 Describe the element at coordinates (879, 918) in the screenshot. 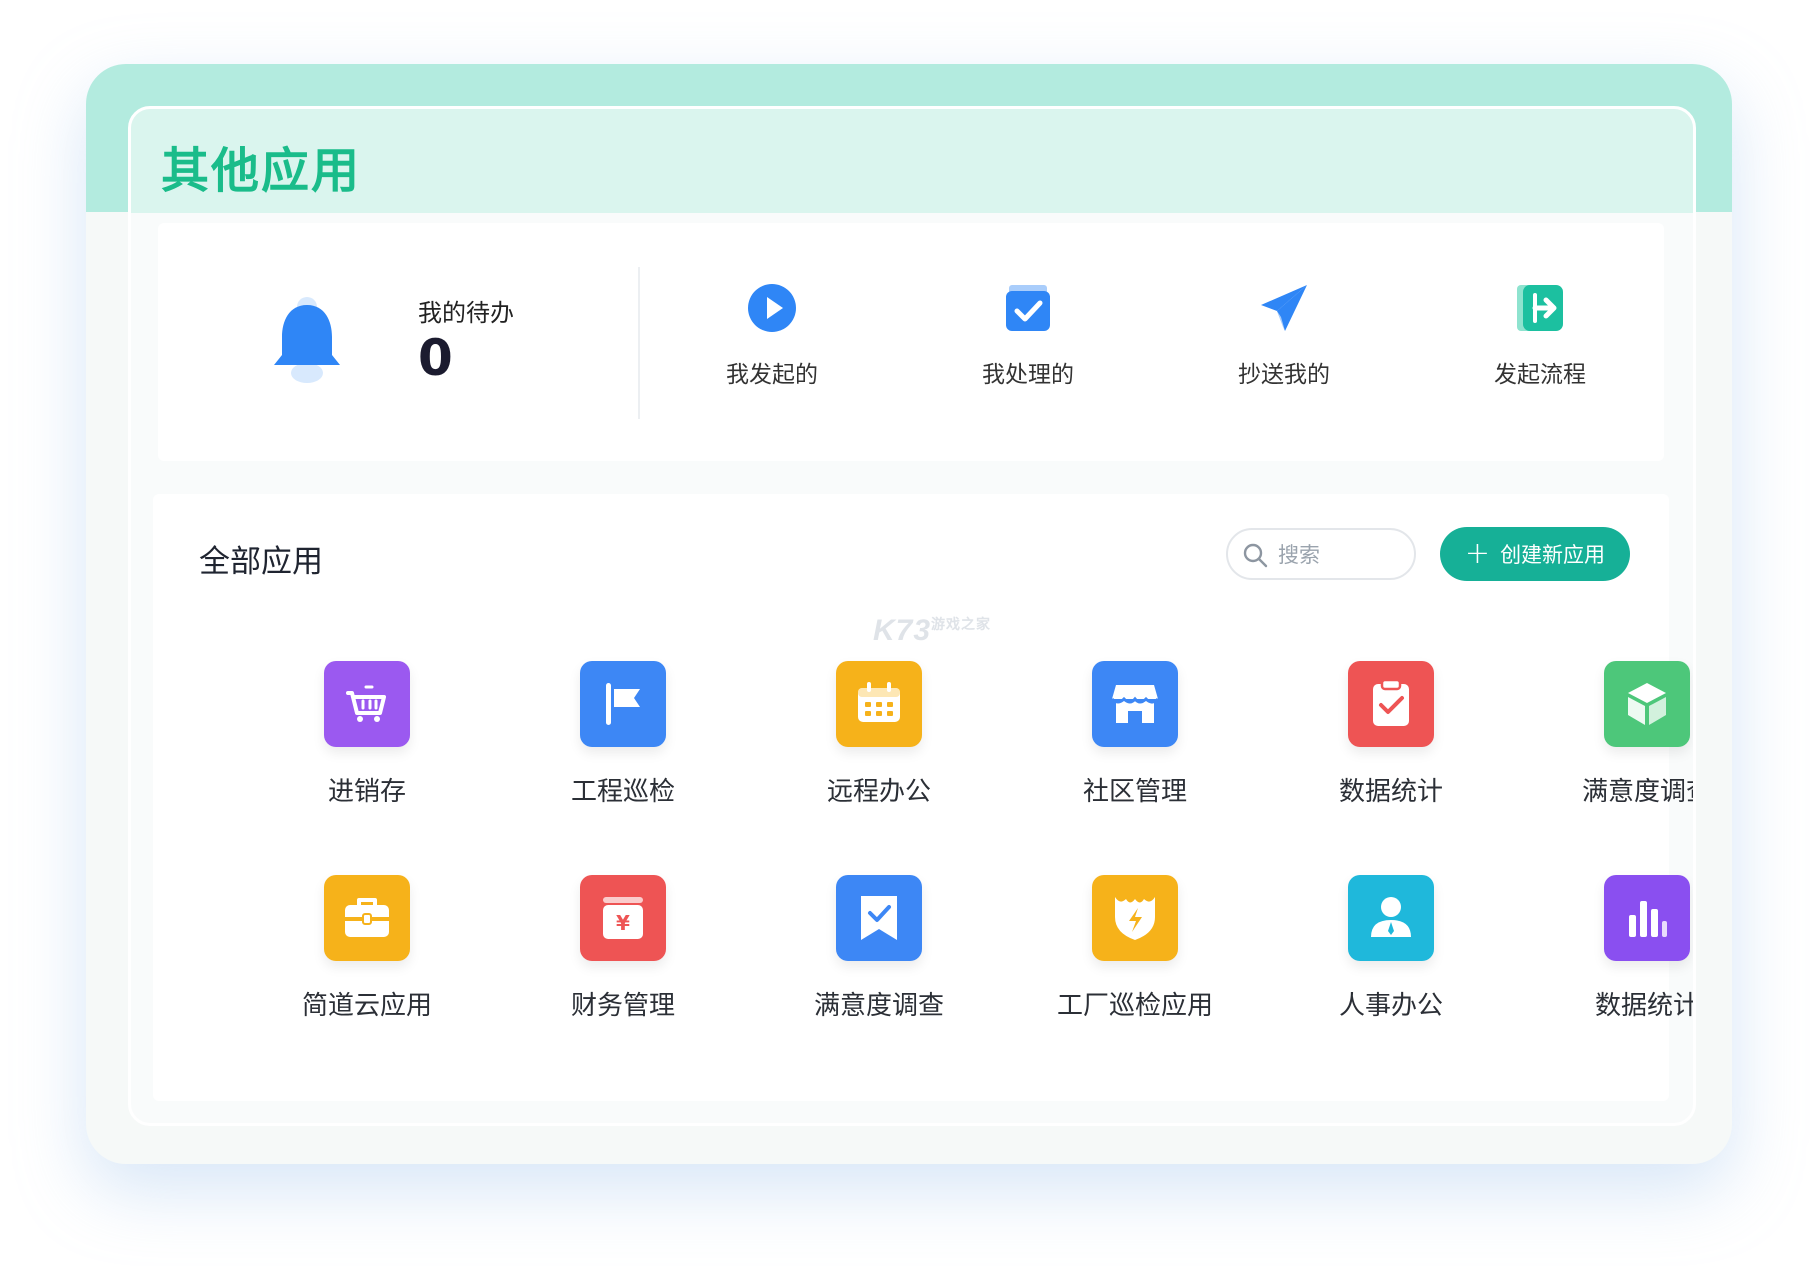

I see `bookmark-check-icon` at that location.